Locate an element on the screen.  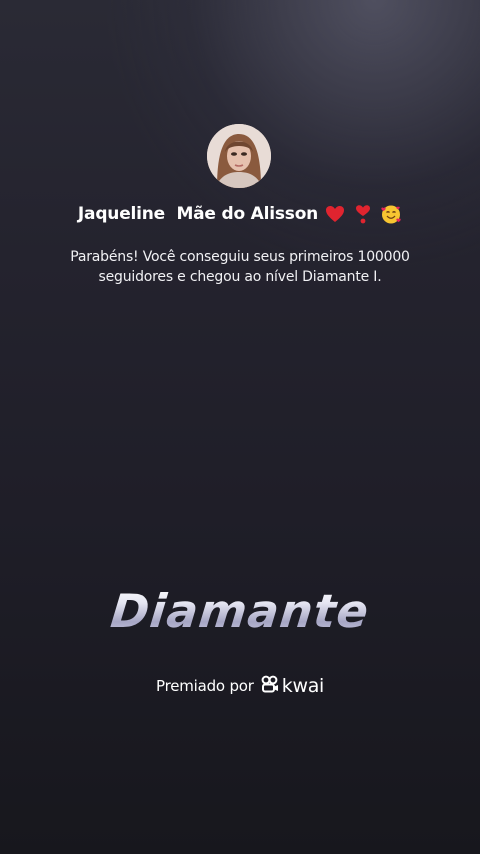
message-line-2: seguidores e chegou ao nível Diamante I. is located at coordinates (240, 277).